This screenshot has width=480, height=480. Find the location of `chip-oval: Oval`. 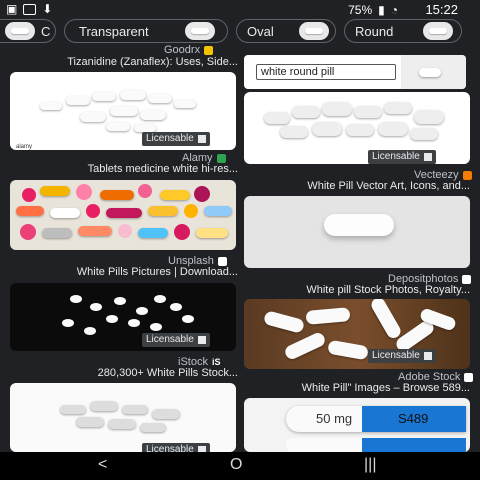

chip-oval: Oval is located at coordinates (286, 31).